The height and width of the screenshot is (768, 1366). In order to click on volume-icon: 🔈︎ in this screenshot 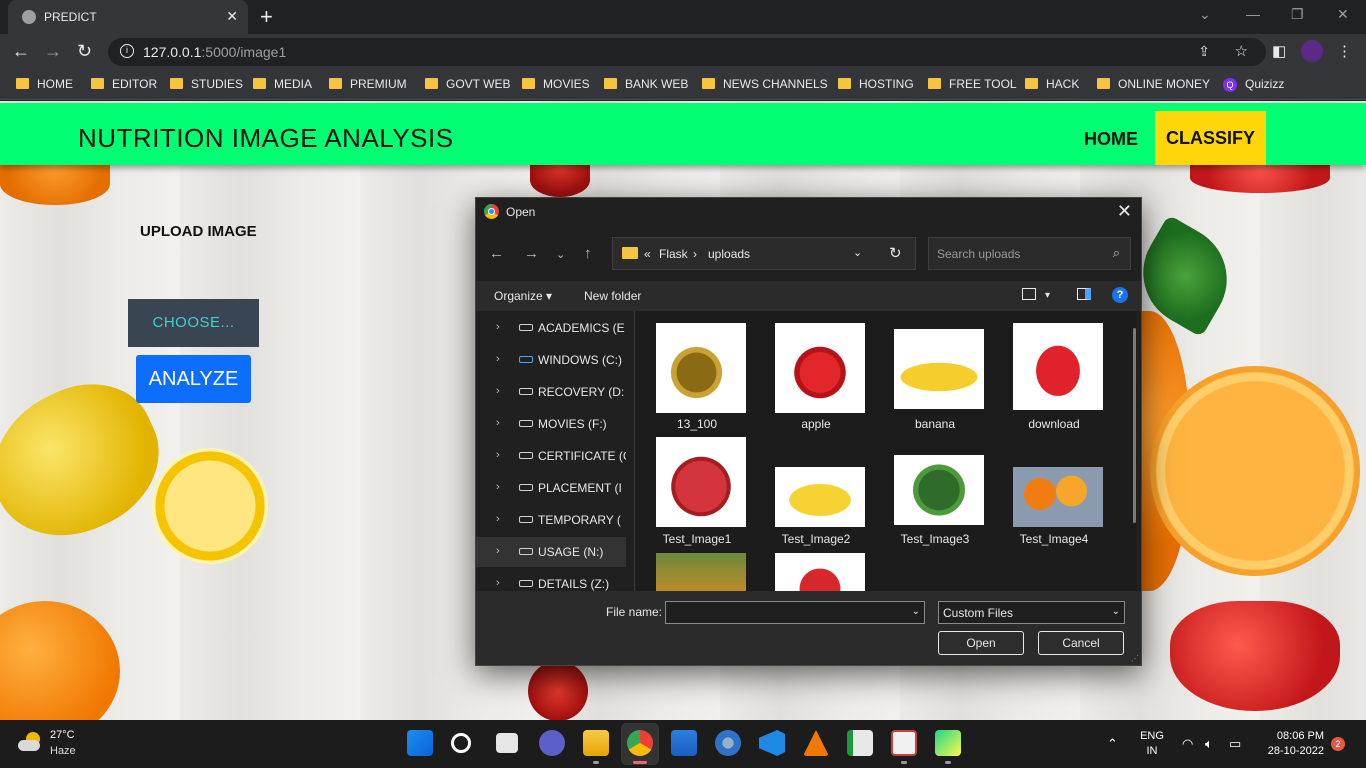, I will do `click(1209, 744)`.